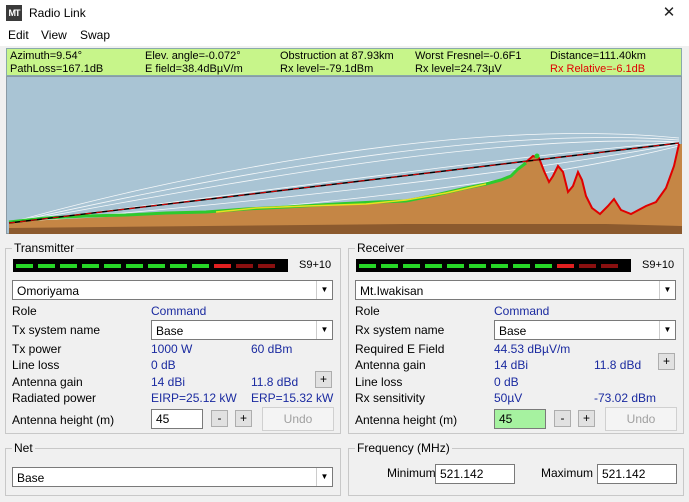 This screenshot has height=502, width=689. What do you see at coordinates (537, 156) in the screenshot?
I see `obstruction-marker` at bounding box center [537, 156].